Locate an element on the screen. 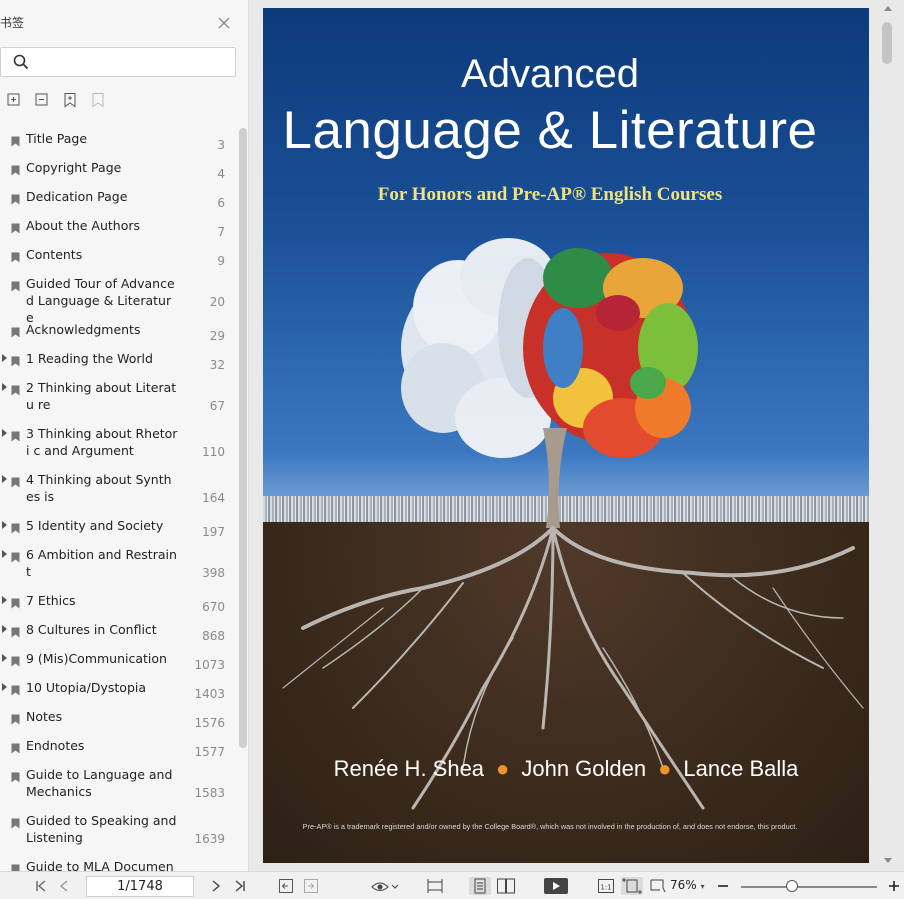 Image resolution: width=904 pixels, height=899 pixels. bookmark-page-number: 32 is located at coordinates (217, 365).